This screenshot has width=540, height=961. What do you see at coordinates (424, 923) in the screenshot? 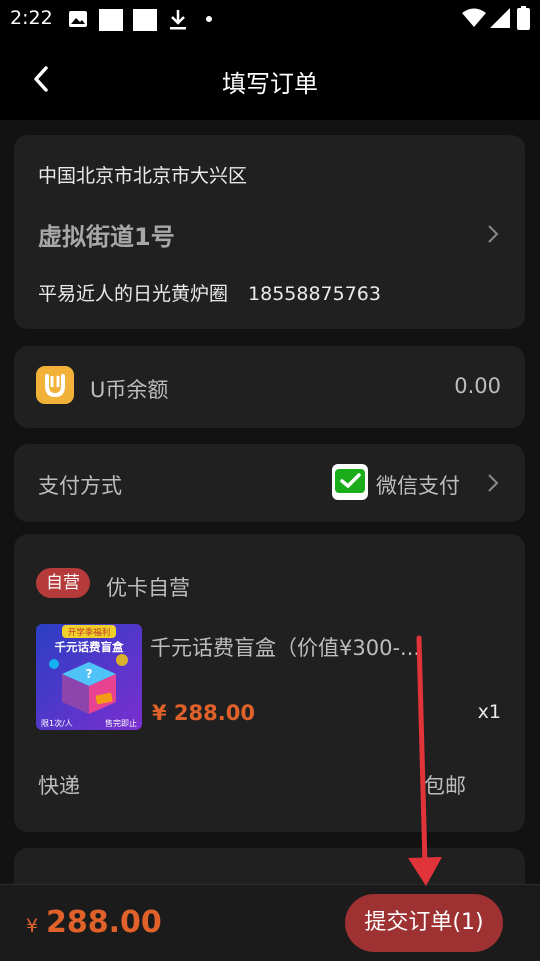
I see `submit-order-button: 提交订单(1)` at bounding box center [424, 923].